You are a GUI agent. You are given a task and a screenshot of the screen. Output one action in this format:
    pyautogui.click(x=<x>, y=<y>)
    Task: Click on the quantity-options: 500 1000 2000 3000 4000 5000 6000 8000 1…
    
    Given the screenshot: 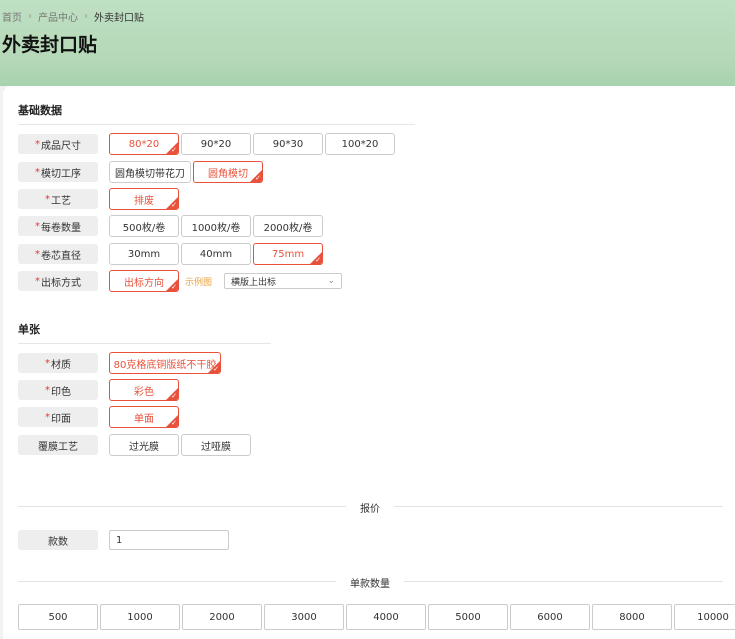 What is the action you would take?
    pyautogui.click(x=376, y=617)
    